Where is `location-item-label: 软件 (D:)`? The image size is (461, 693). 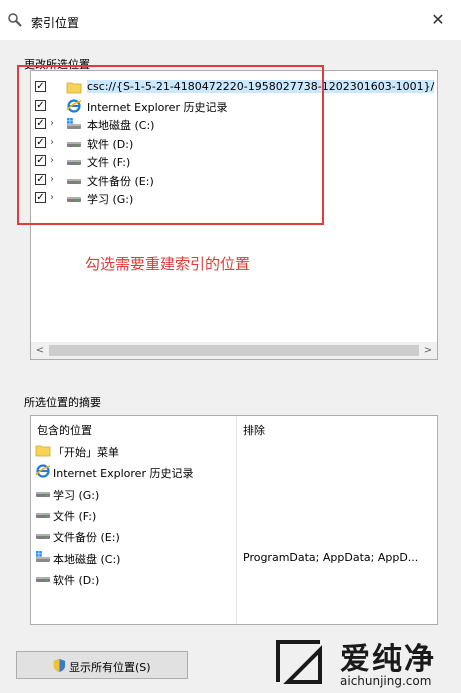
location-item-label: 软件 (D:) is located at coordinates (110, 144).